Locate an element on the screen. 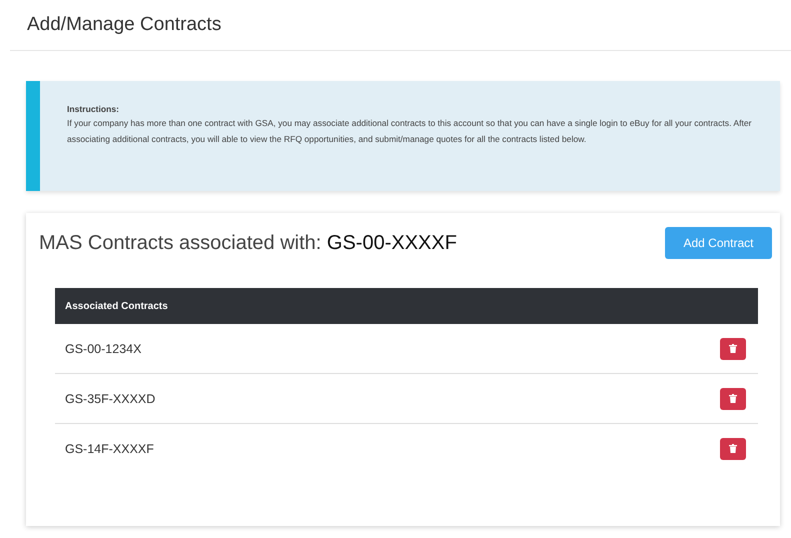  card-heading: MAS Contracts associated with: GS-00-XXXXF is located at coordinates (248, 243).